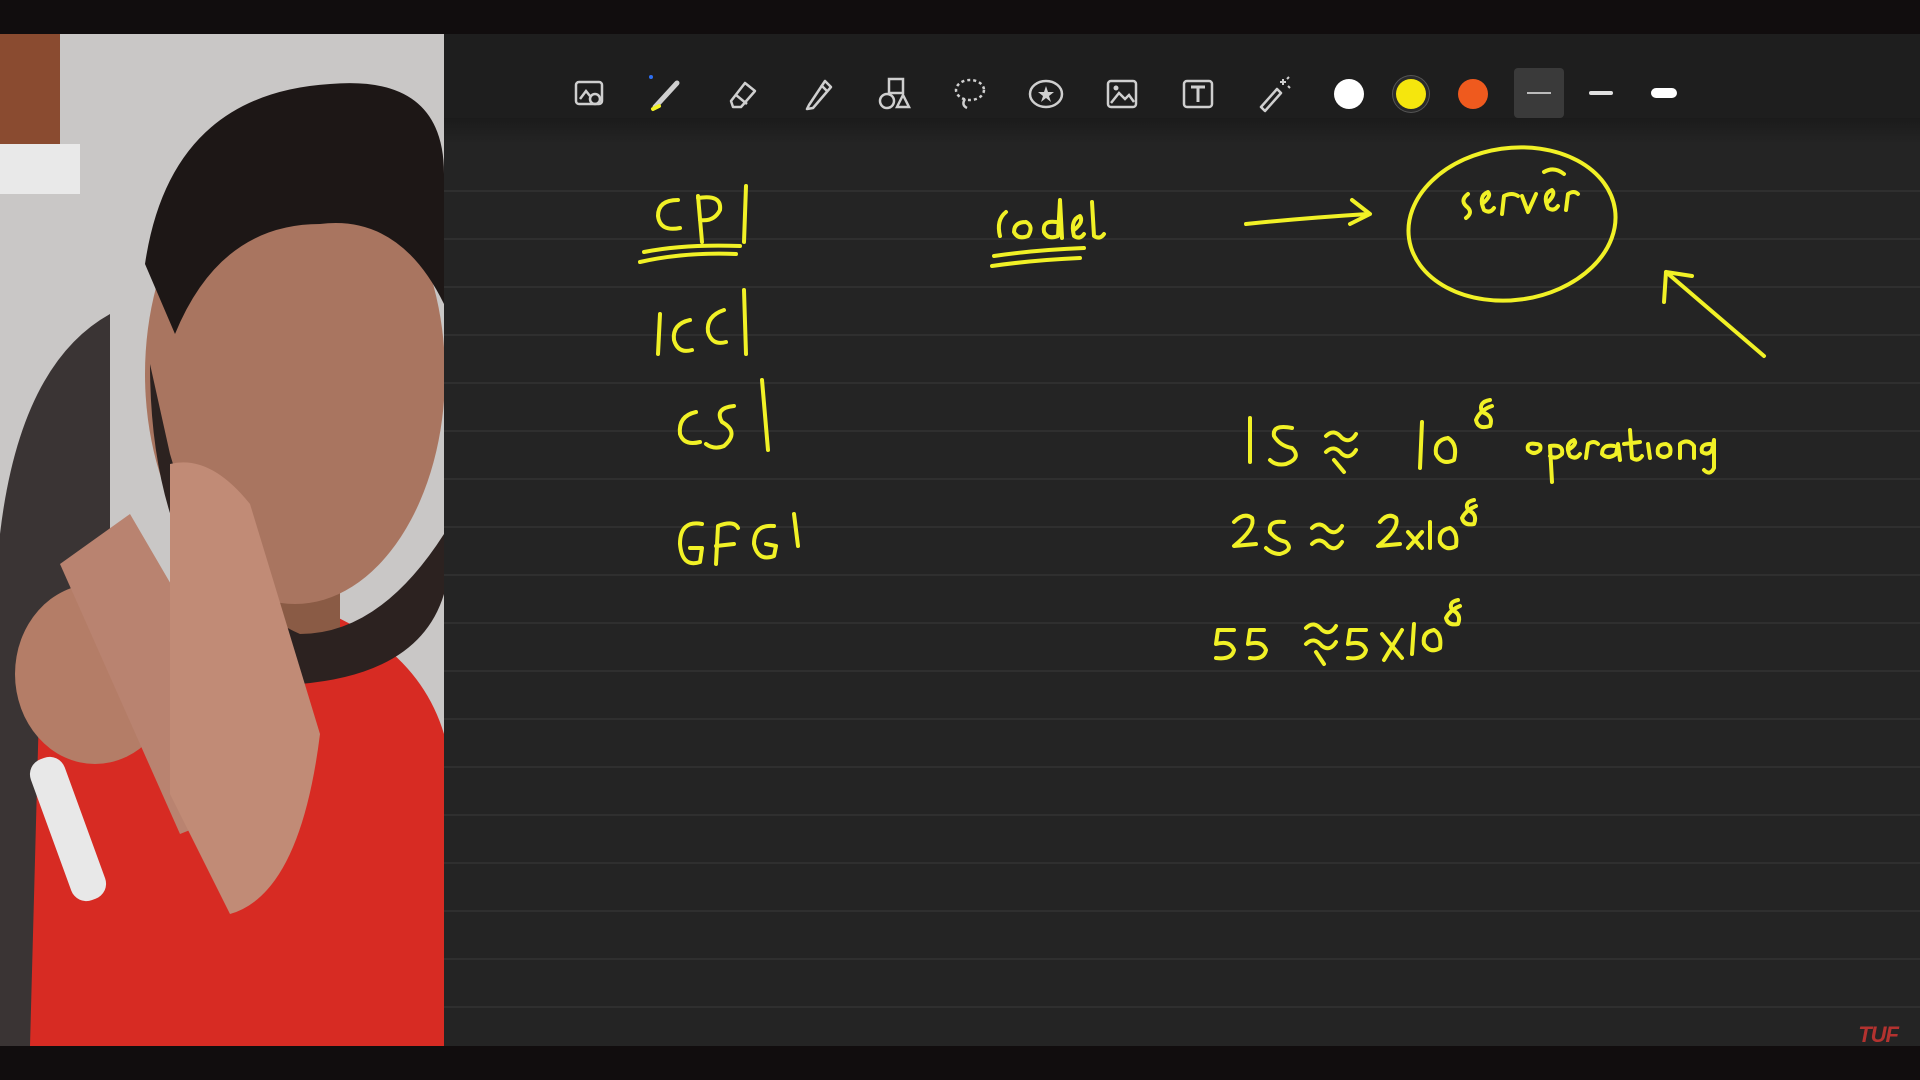 This screenshot has width=1920, height=1080. Describe the element at coordinates (1198, 94) in the screenshot. I see `text-tool-icon` at that location.